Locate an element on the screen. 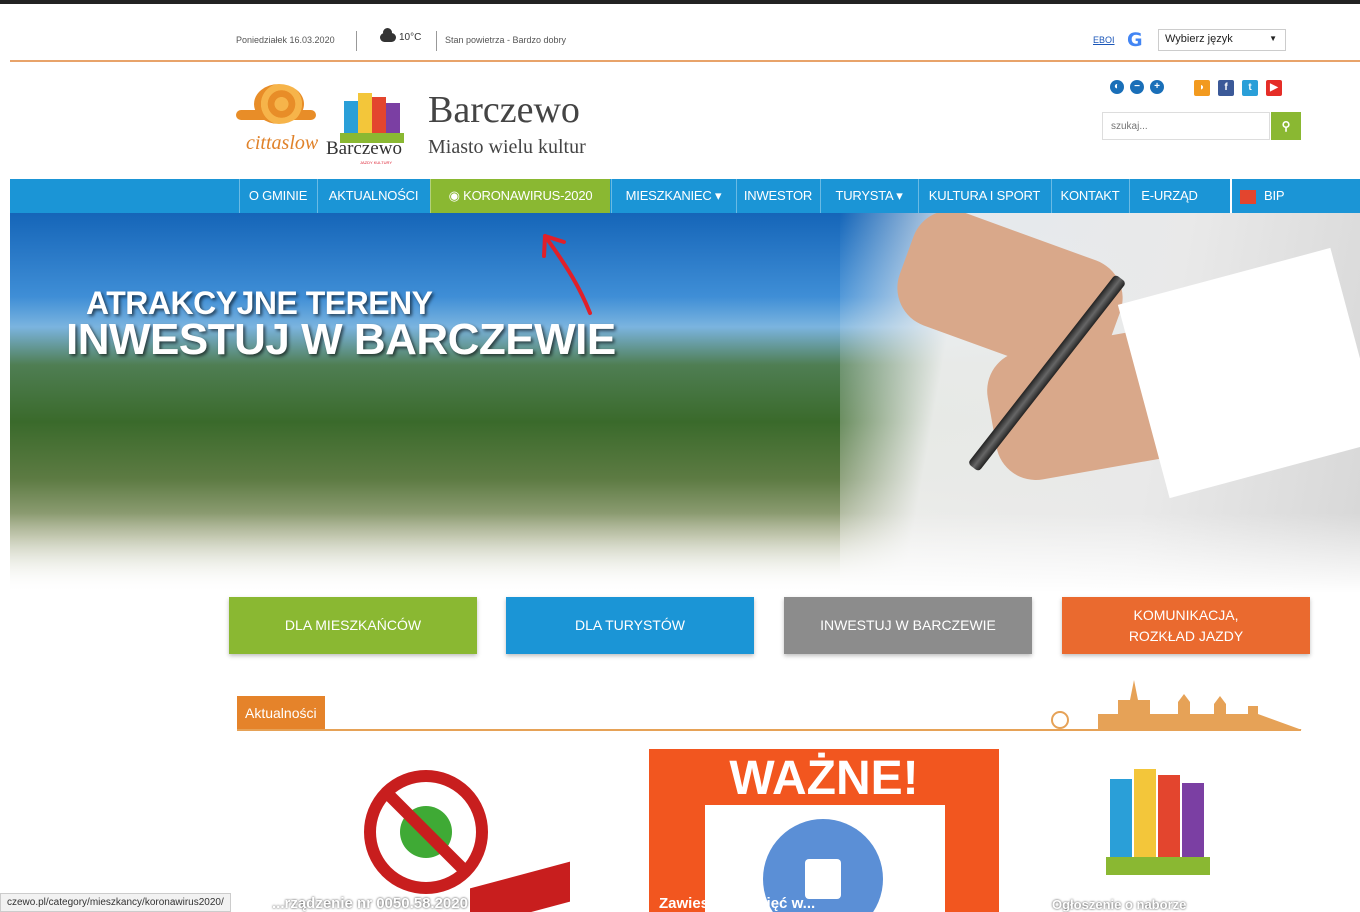  nav-item-kontakt: KONTAKT is located at coordinates (1089, 196).